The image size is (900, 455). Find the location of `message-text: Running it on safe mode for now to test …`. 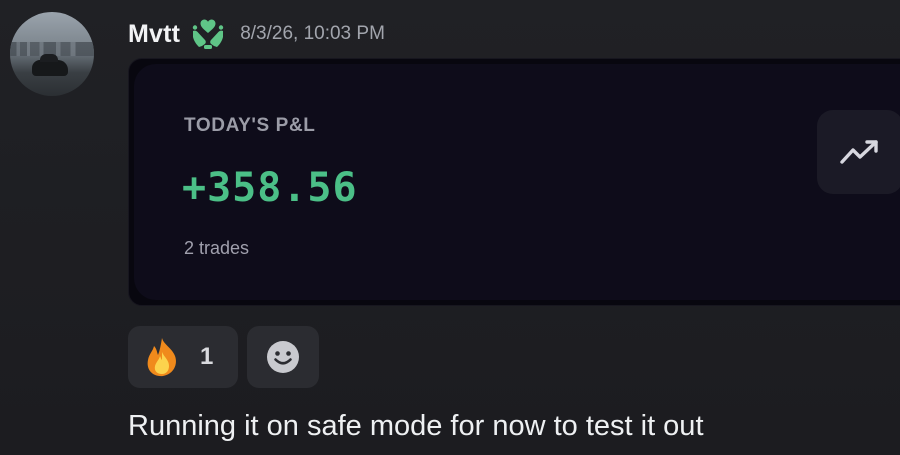

message-text: Running it on safe mode for now to test … is located at coordinates (416, 426).